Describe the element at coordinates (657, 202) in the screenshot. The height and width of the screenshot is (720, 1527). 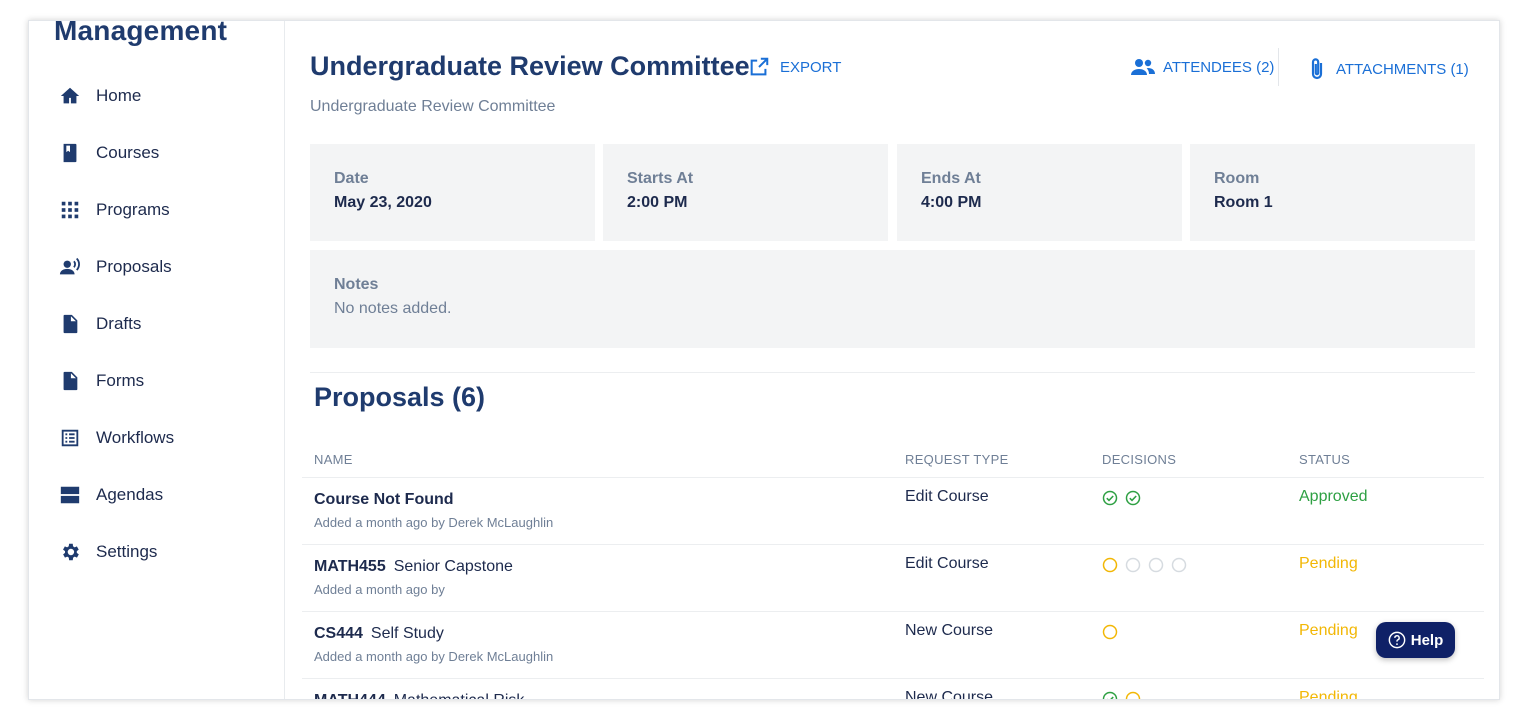
I see `starts-at-value: 2:00 PM` at that location.